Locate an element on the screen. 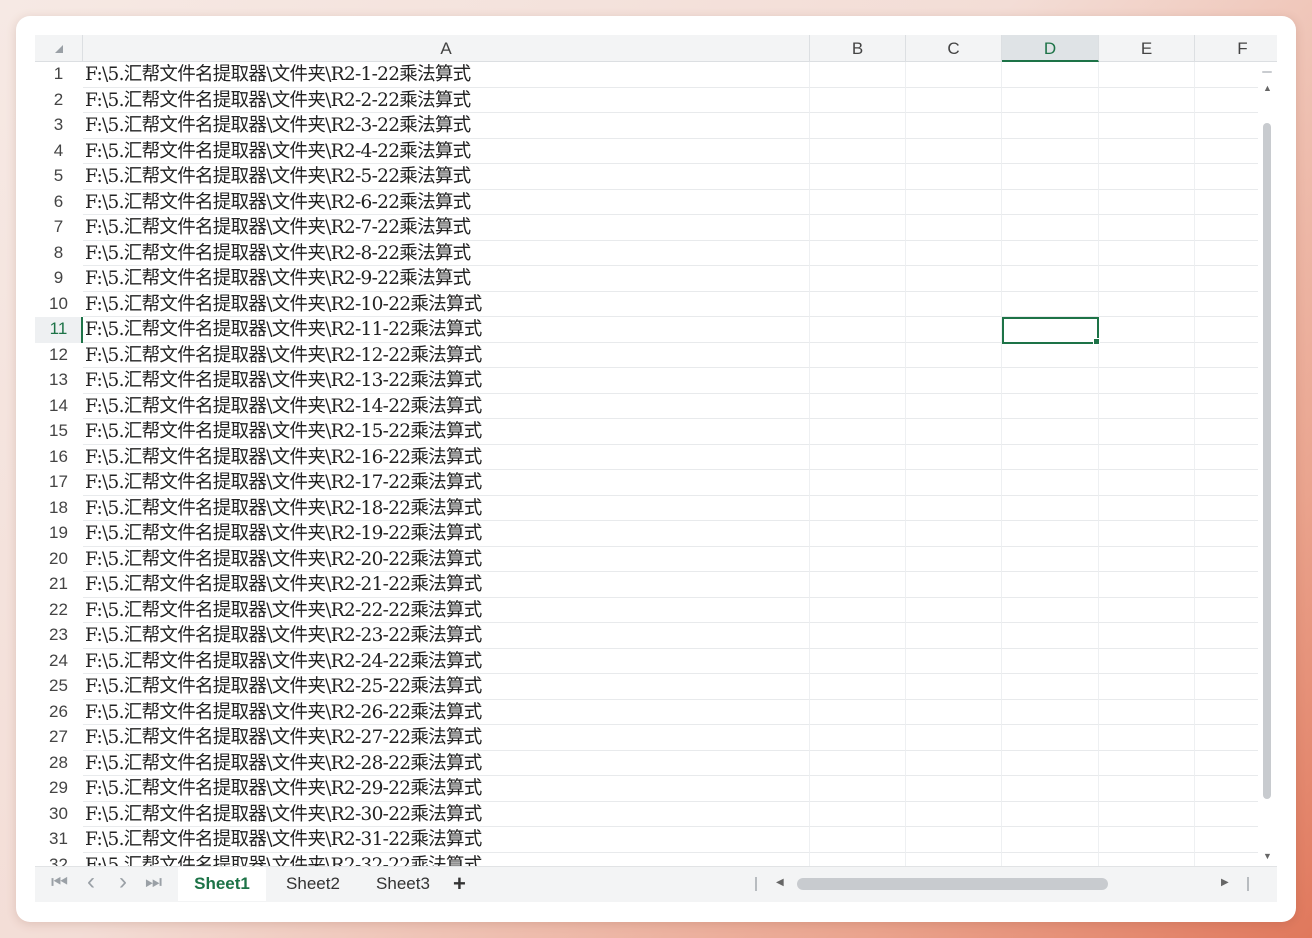 This screenshot has height=938, width=1312. cell-a25: F:\5.汇帮文件名提取器\文件夹\R2-25-22乘法算式 is located at coordinates (446, 687).